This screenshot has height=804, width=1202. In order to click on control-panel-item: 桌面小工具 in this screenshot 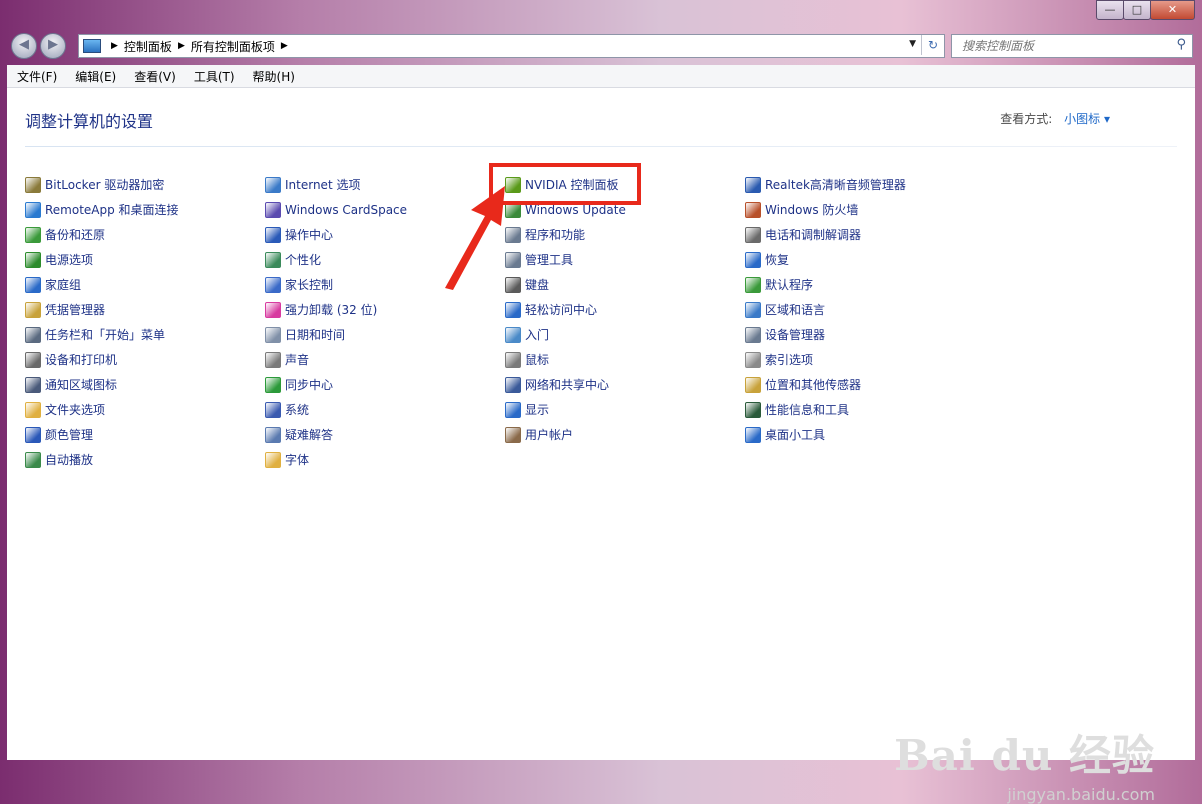, I will do `click(825, 434)`.